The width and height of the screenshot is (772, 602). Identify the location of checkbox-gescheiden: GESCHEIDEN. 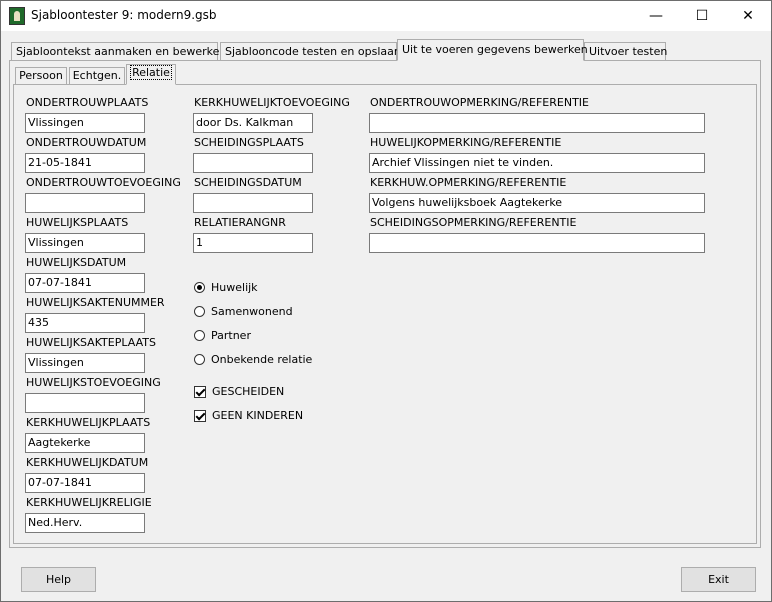
(239, 391).